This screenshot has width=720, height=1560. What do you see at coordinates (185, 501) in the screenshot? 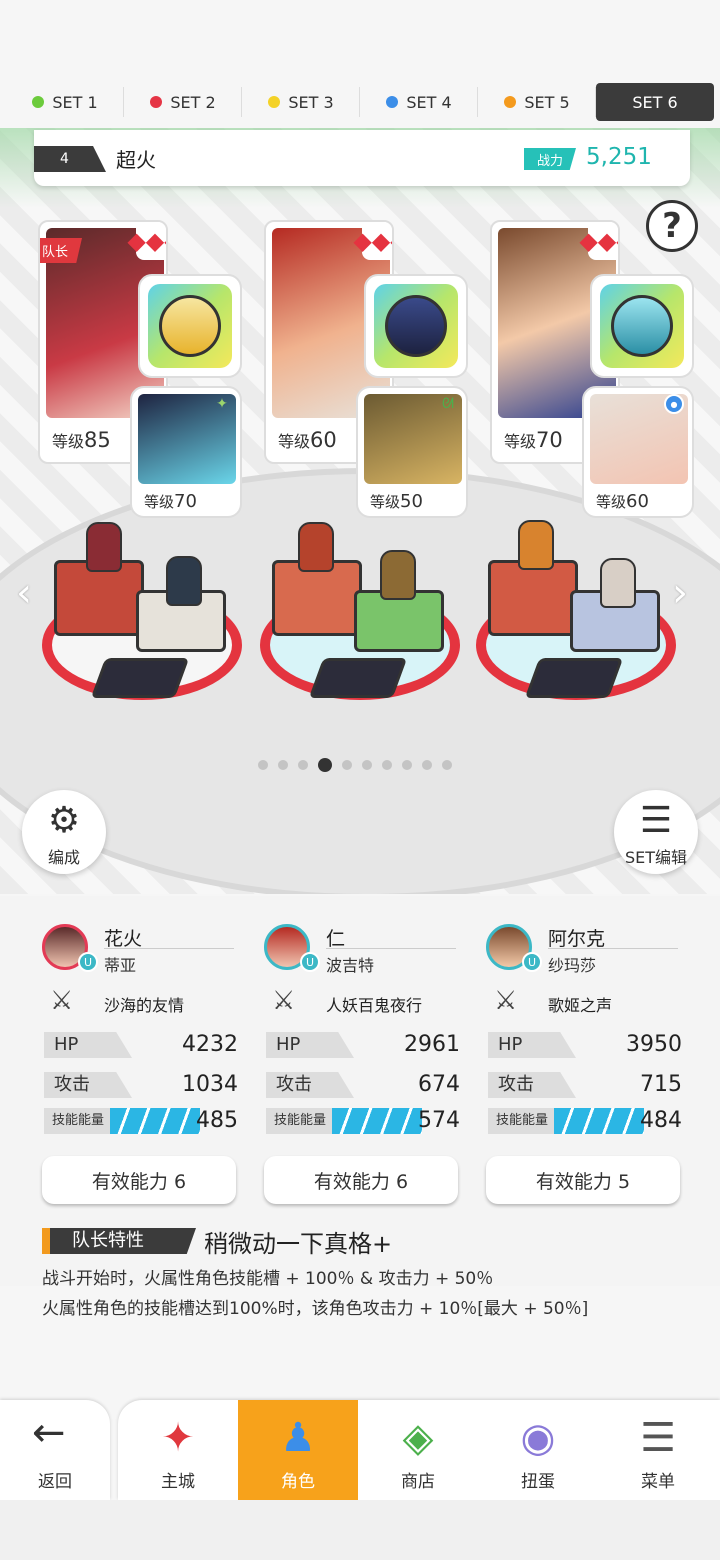
I see `sub-level-value: 70` at bounding box center [185, 501].